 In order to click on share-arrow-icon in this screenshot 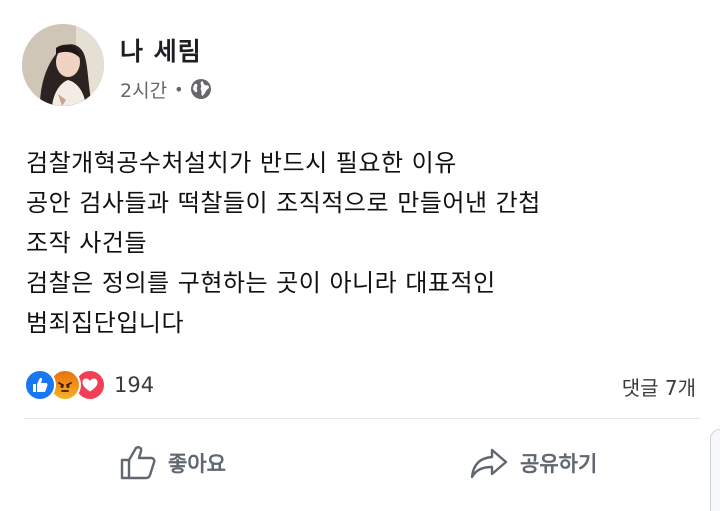, I will do `click(489, 463)`.